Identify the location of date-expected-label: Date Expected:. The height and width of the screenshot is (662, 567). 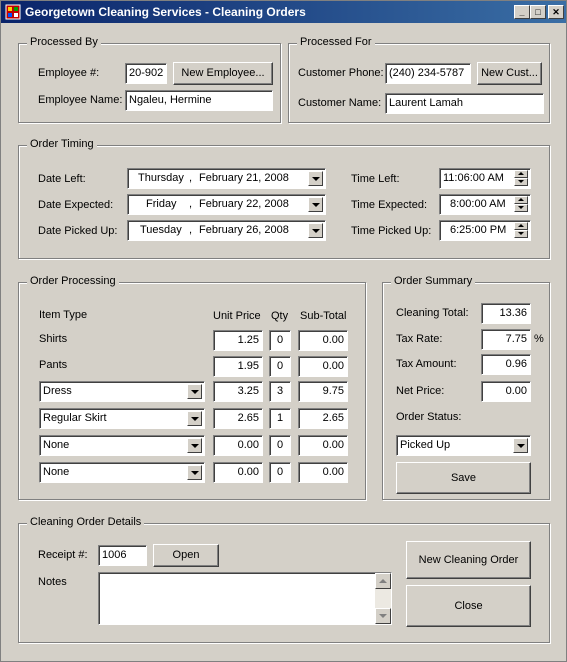
(76, 205).